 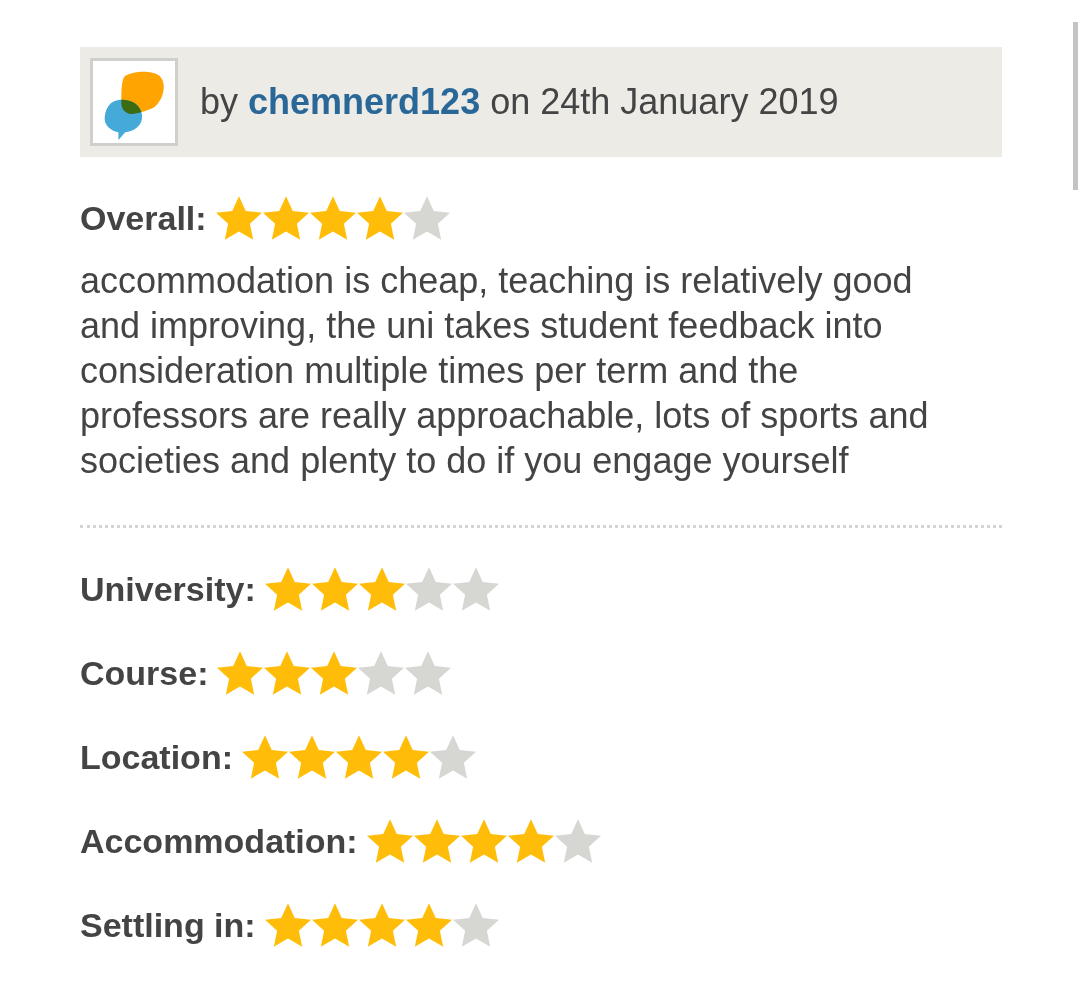 I want to click on speech-bubbles-icon, so click(x=134, y=102).